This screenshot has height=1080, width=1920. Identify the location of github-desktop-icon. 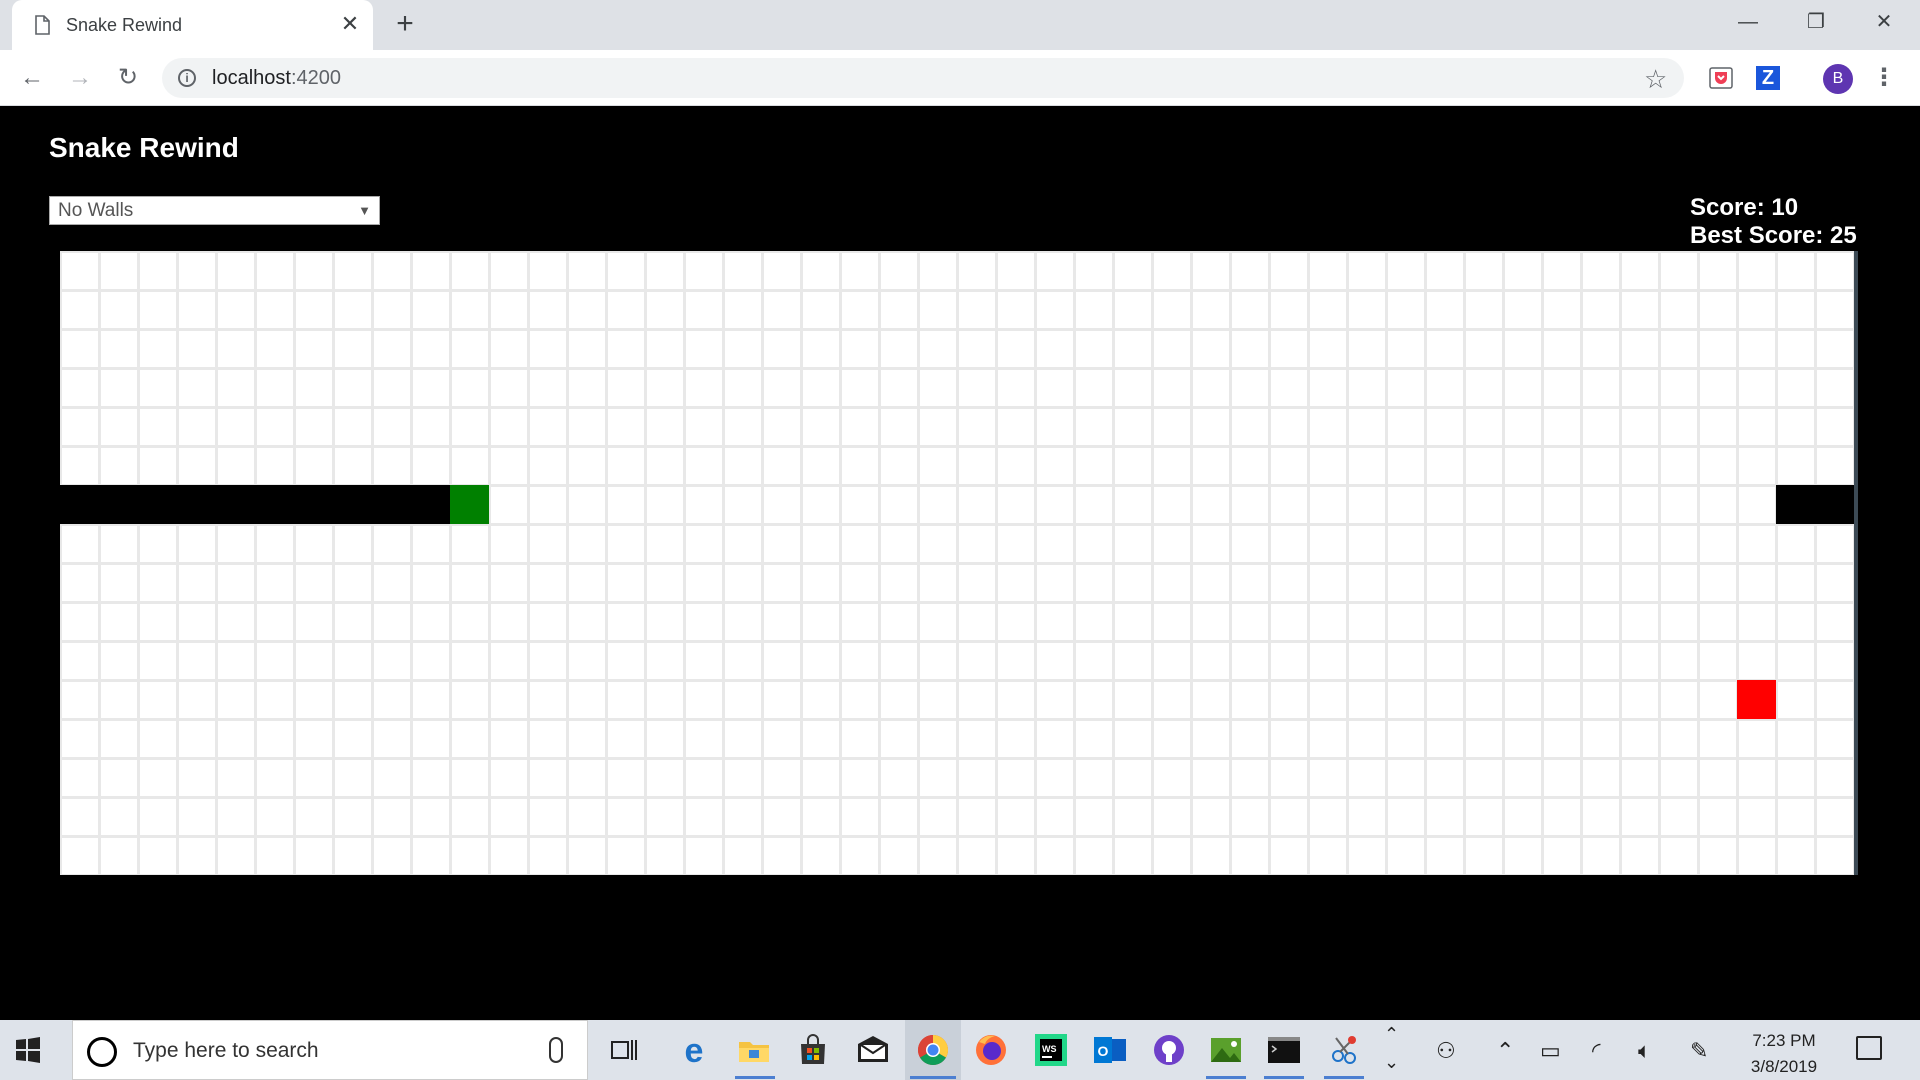
(1169, 1050).